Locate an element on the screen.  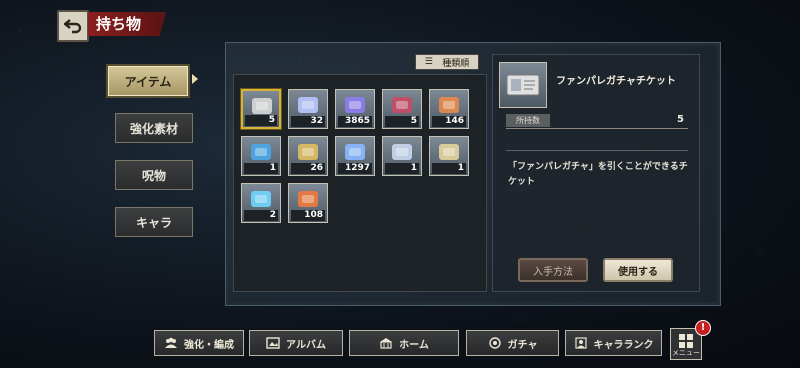
how-to-obtain-button: 入手方法 is located at coordinates (553, 270).